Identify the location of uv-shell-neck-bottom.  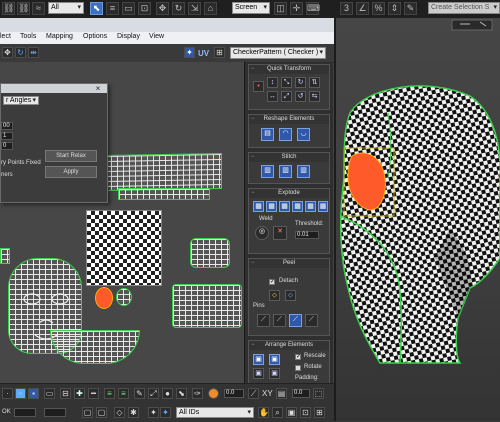
(95, 347).